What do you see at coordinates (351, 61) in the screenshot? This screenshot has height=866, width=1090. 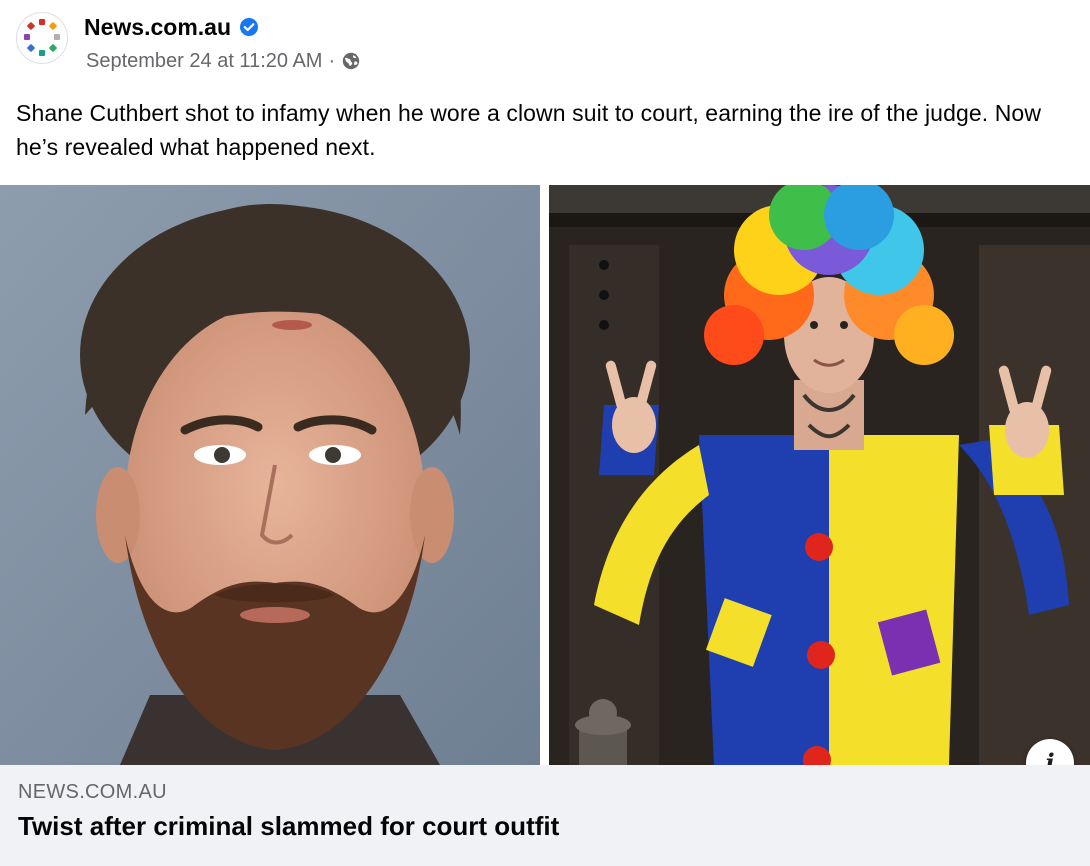 I see `globe-icon` at bounding box center [351, 61].